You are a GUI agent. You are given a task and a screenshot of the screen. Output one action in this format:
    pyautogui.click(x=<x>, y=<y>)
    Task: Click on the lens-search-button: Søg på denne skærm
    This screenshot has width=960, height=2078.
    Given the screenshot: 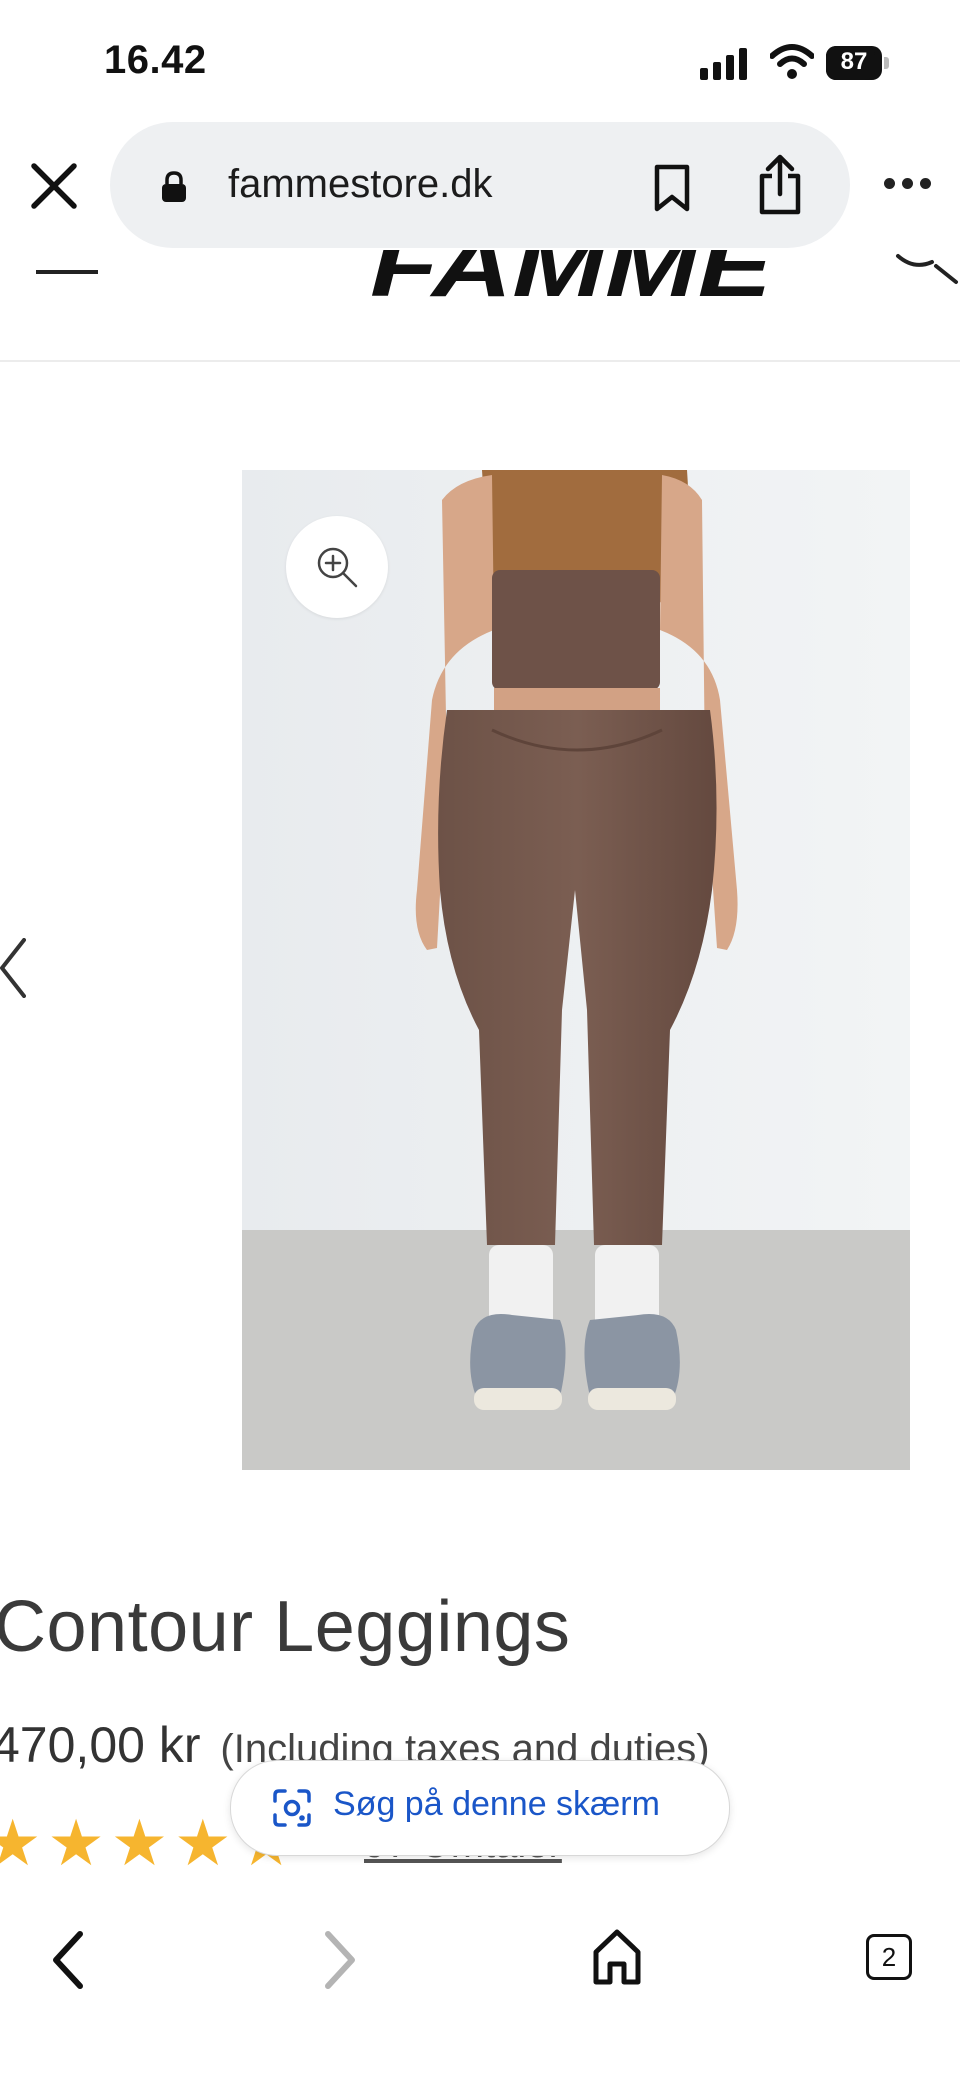 What is the action you would take?
    pyautogui.click(x=480, y=1808)
    